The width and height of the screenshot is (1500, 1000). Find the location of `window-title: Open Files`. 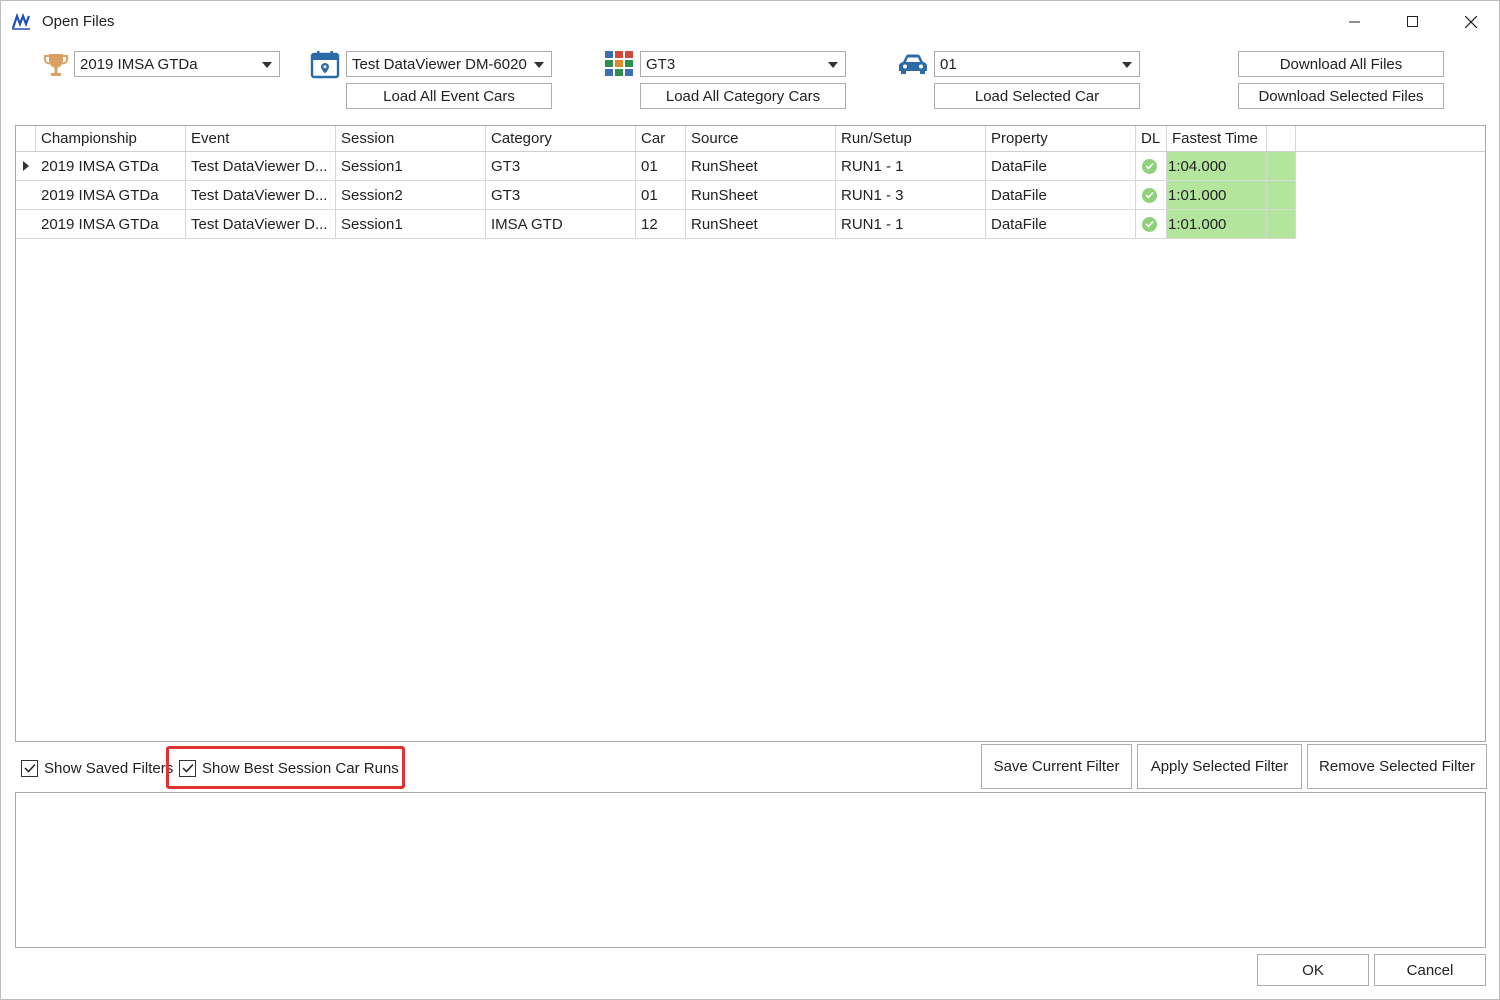

window-title: Open Files is located at coordinates (78, 21).